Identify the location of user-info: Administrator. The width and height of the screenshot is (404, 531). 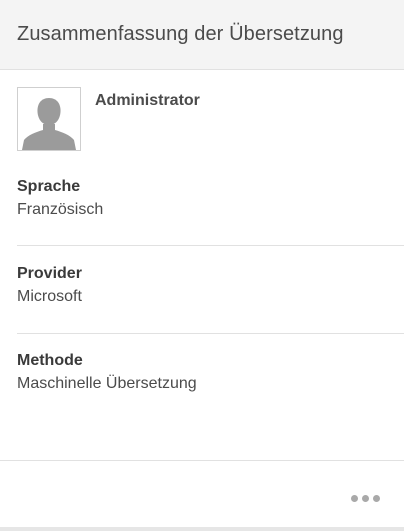
(202, 120).